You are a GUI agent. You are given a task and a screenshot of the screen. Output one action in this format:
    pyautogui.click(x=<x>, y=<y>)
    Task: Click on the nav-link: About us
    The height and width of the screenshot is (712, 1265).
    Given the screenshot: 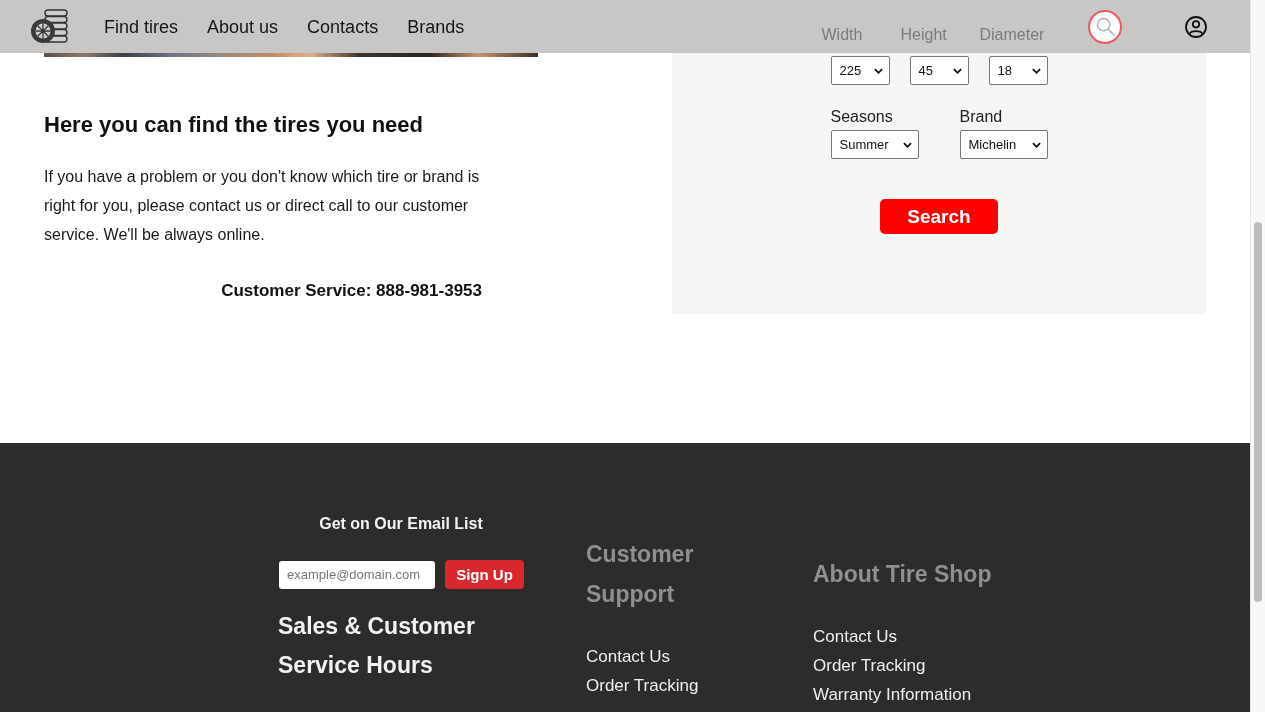 What is the action you would take?
    pyautogui.click(x=243, y=26)
    